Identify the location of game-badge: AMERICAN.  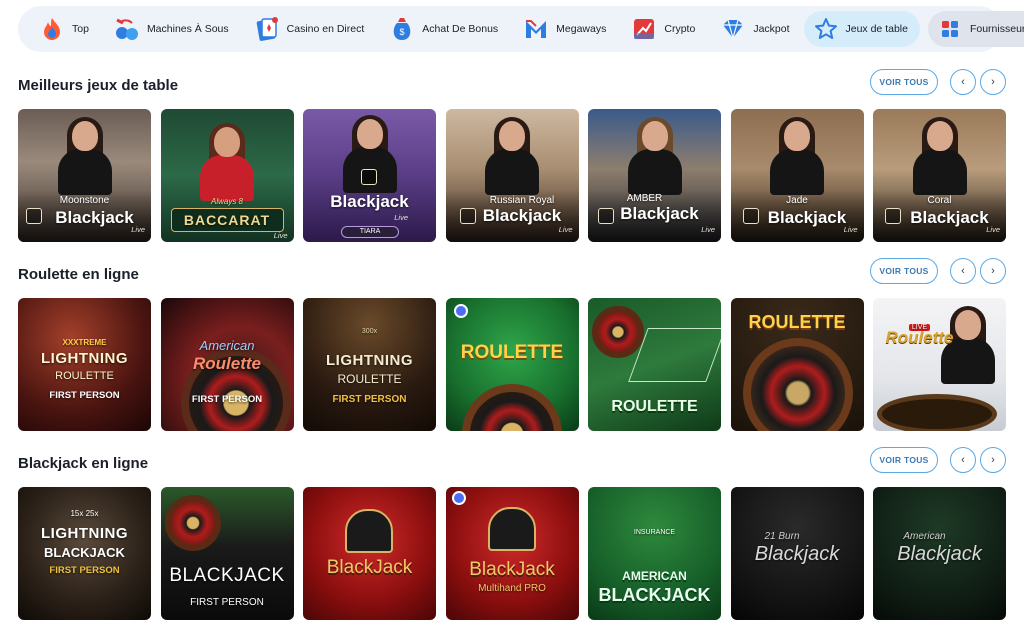
(654, 576).